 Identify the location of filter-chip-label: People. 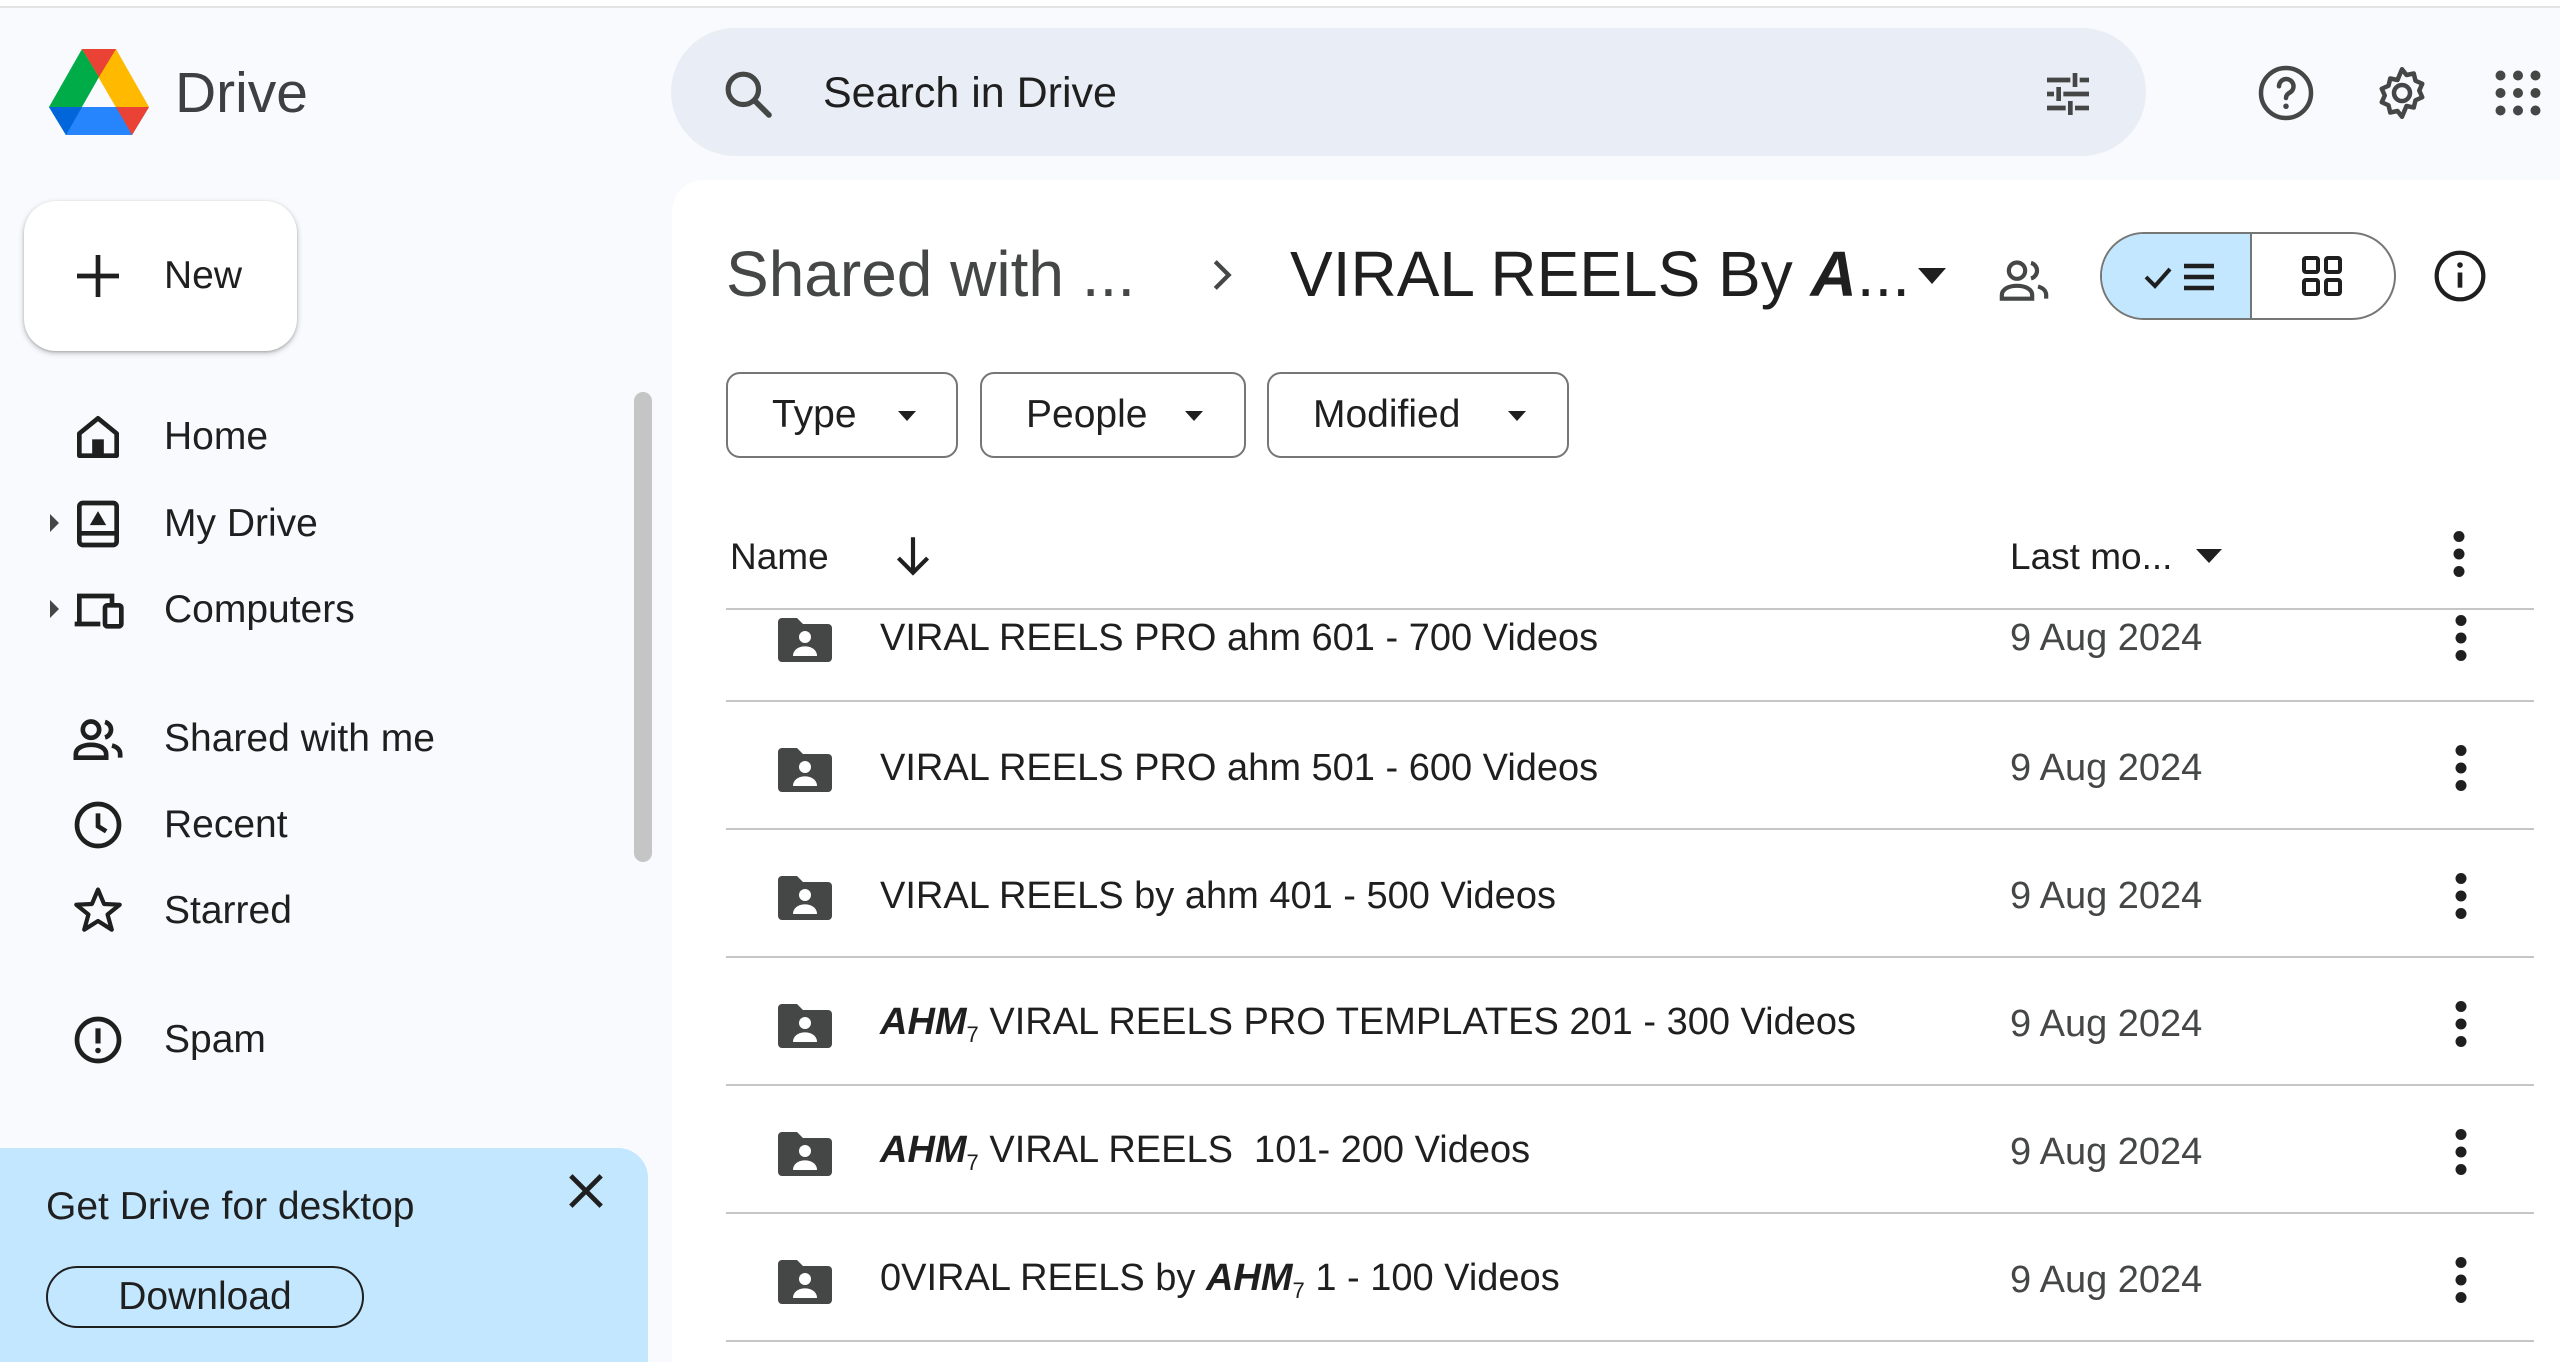
(1087, 414).